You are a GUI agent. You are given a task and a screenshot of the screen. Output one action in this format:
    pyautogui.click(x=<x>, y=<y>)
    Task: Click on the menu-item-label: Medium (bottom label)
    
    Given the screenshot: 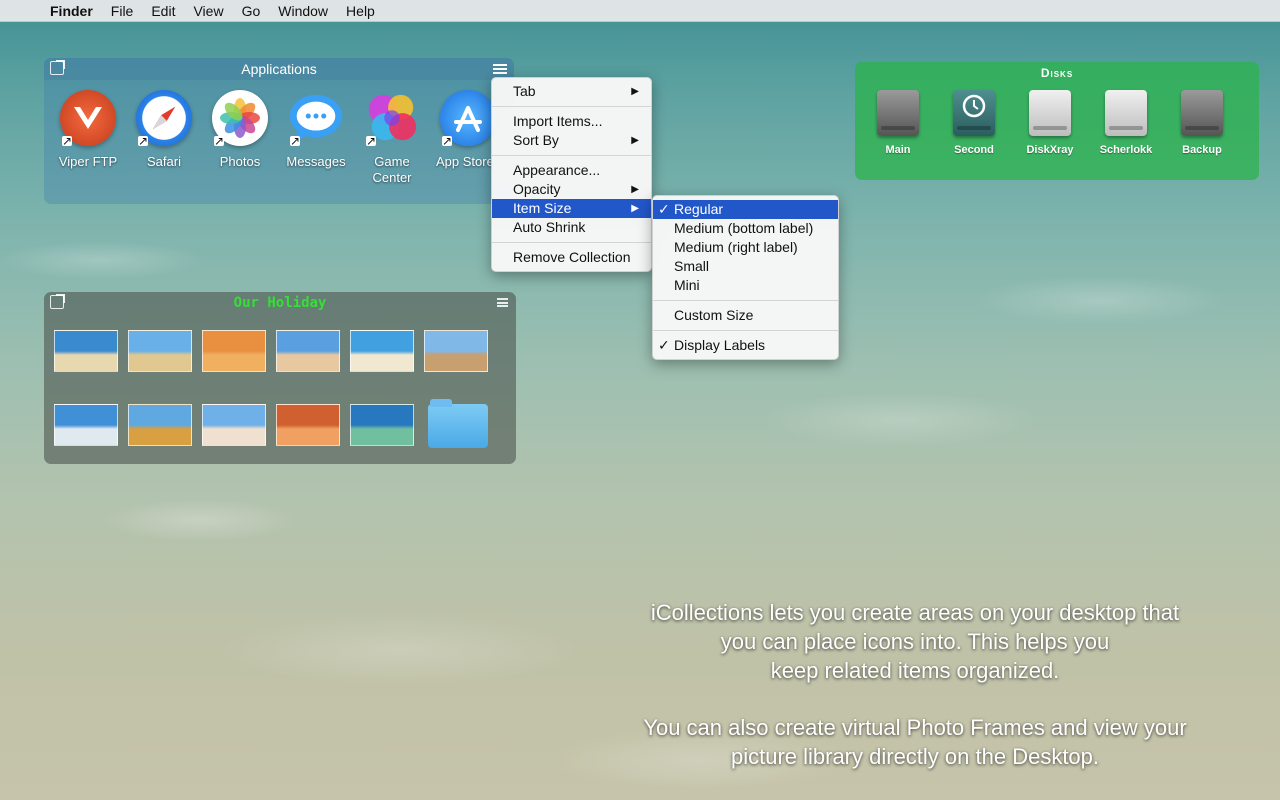 What is the action you would take?
    pyautogui.click(x=744, y=228)
    